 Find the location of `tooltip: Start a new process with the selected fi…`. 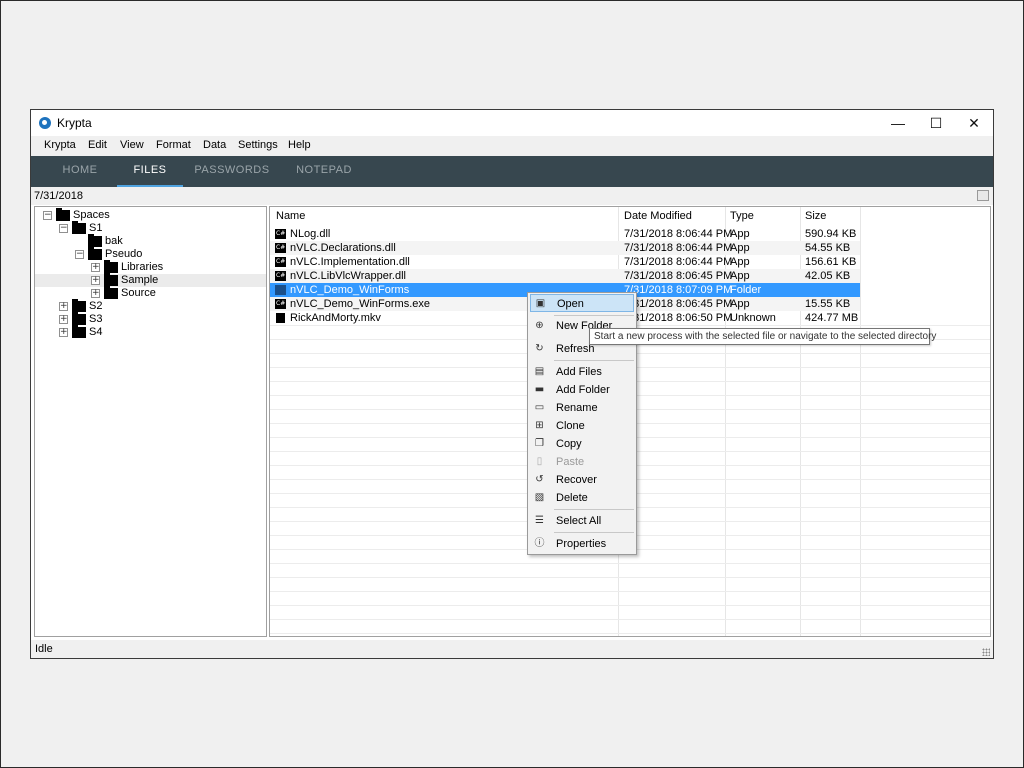

tooltip: Start a new process with the selected fi… is located at coordinates (762, 336).